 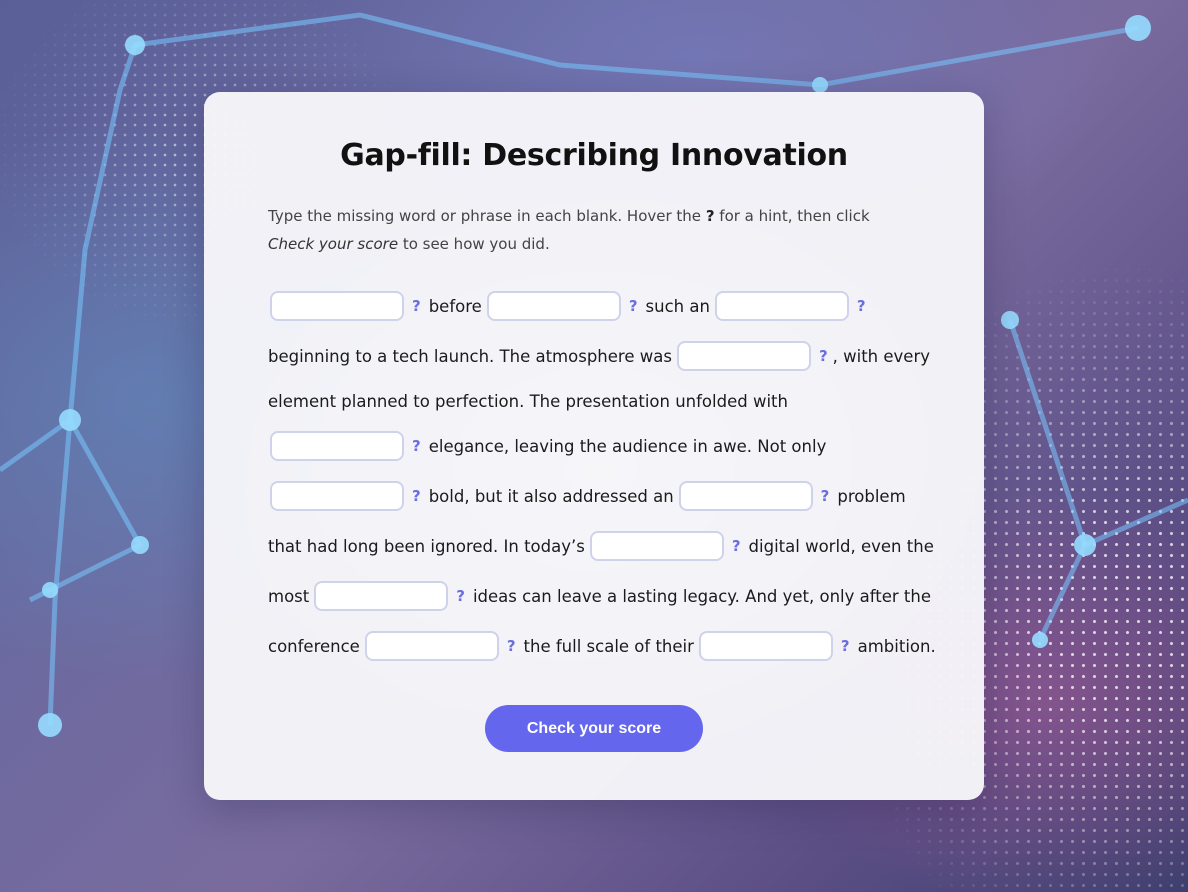 What do you see at coordinates (460, 596) in the screenshot?
I see `hint-icon-9: ?` at bounding box center [460, 596].